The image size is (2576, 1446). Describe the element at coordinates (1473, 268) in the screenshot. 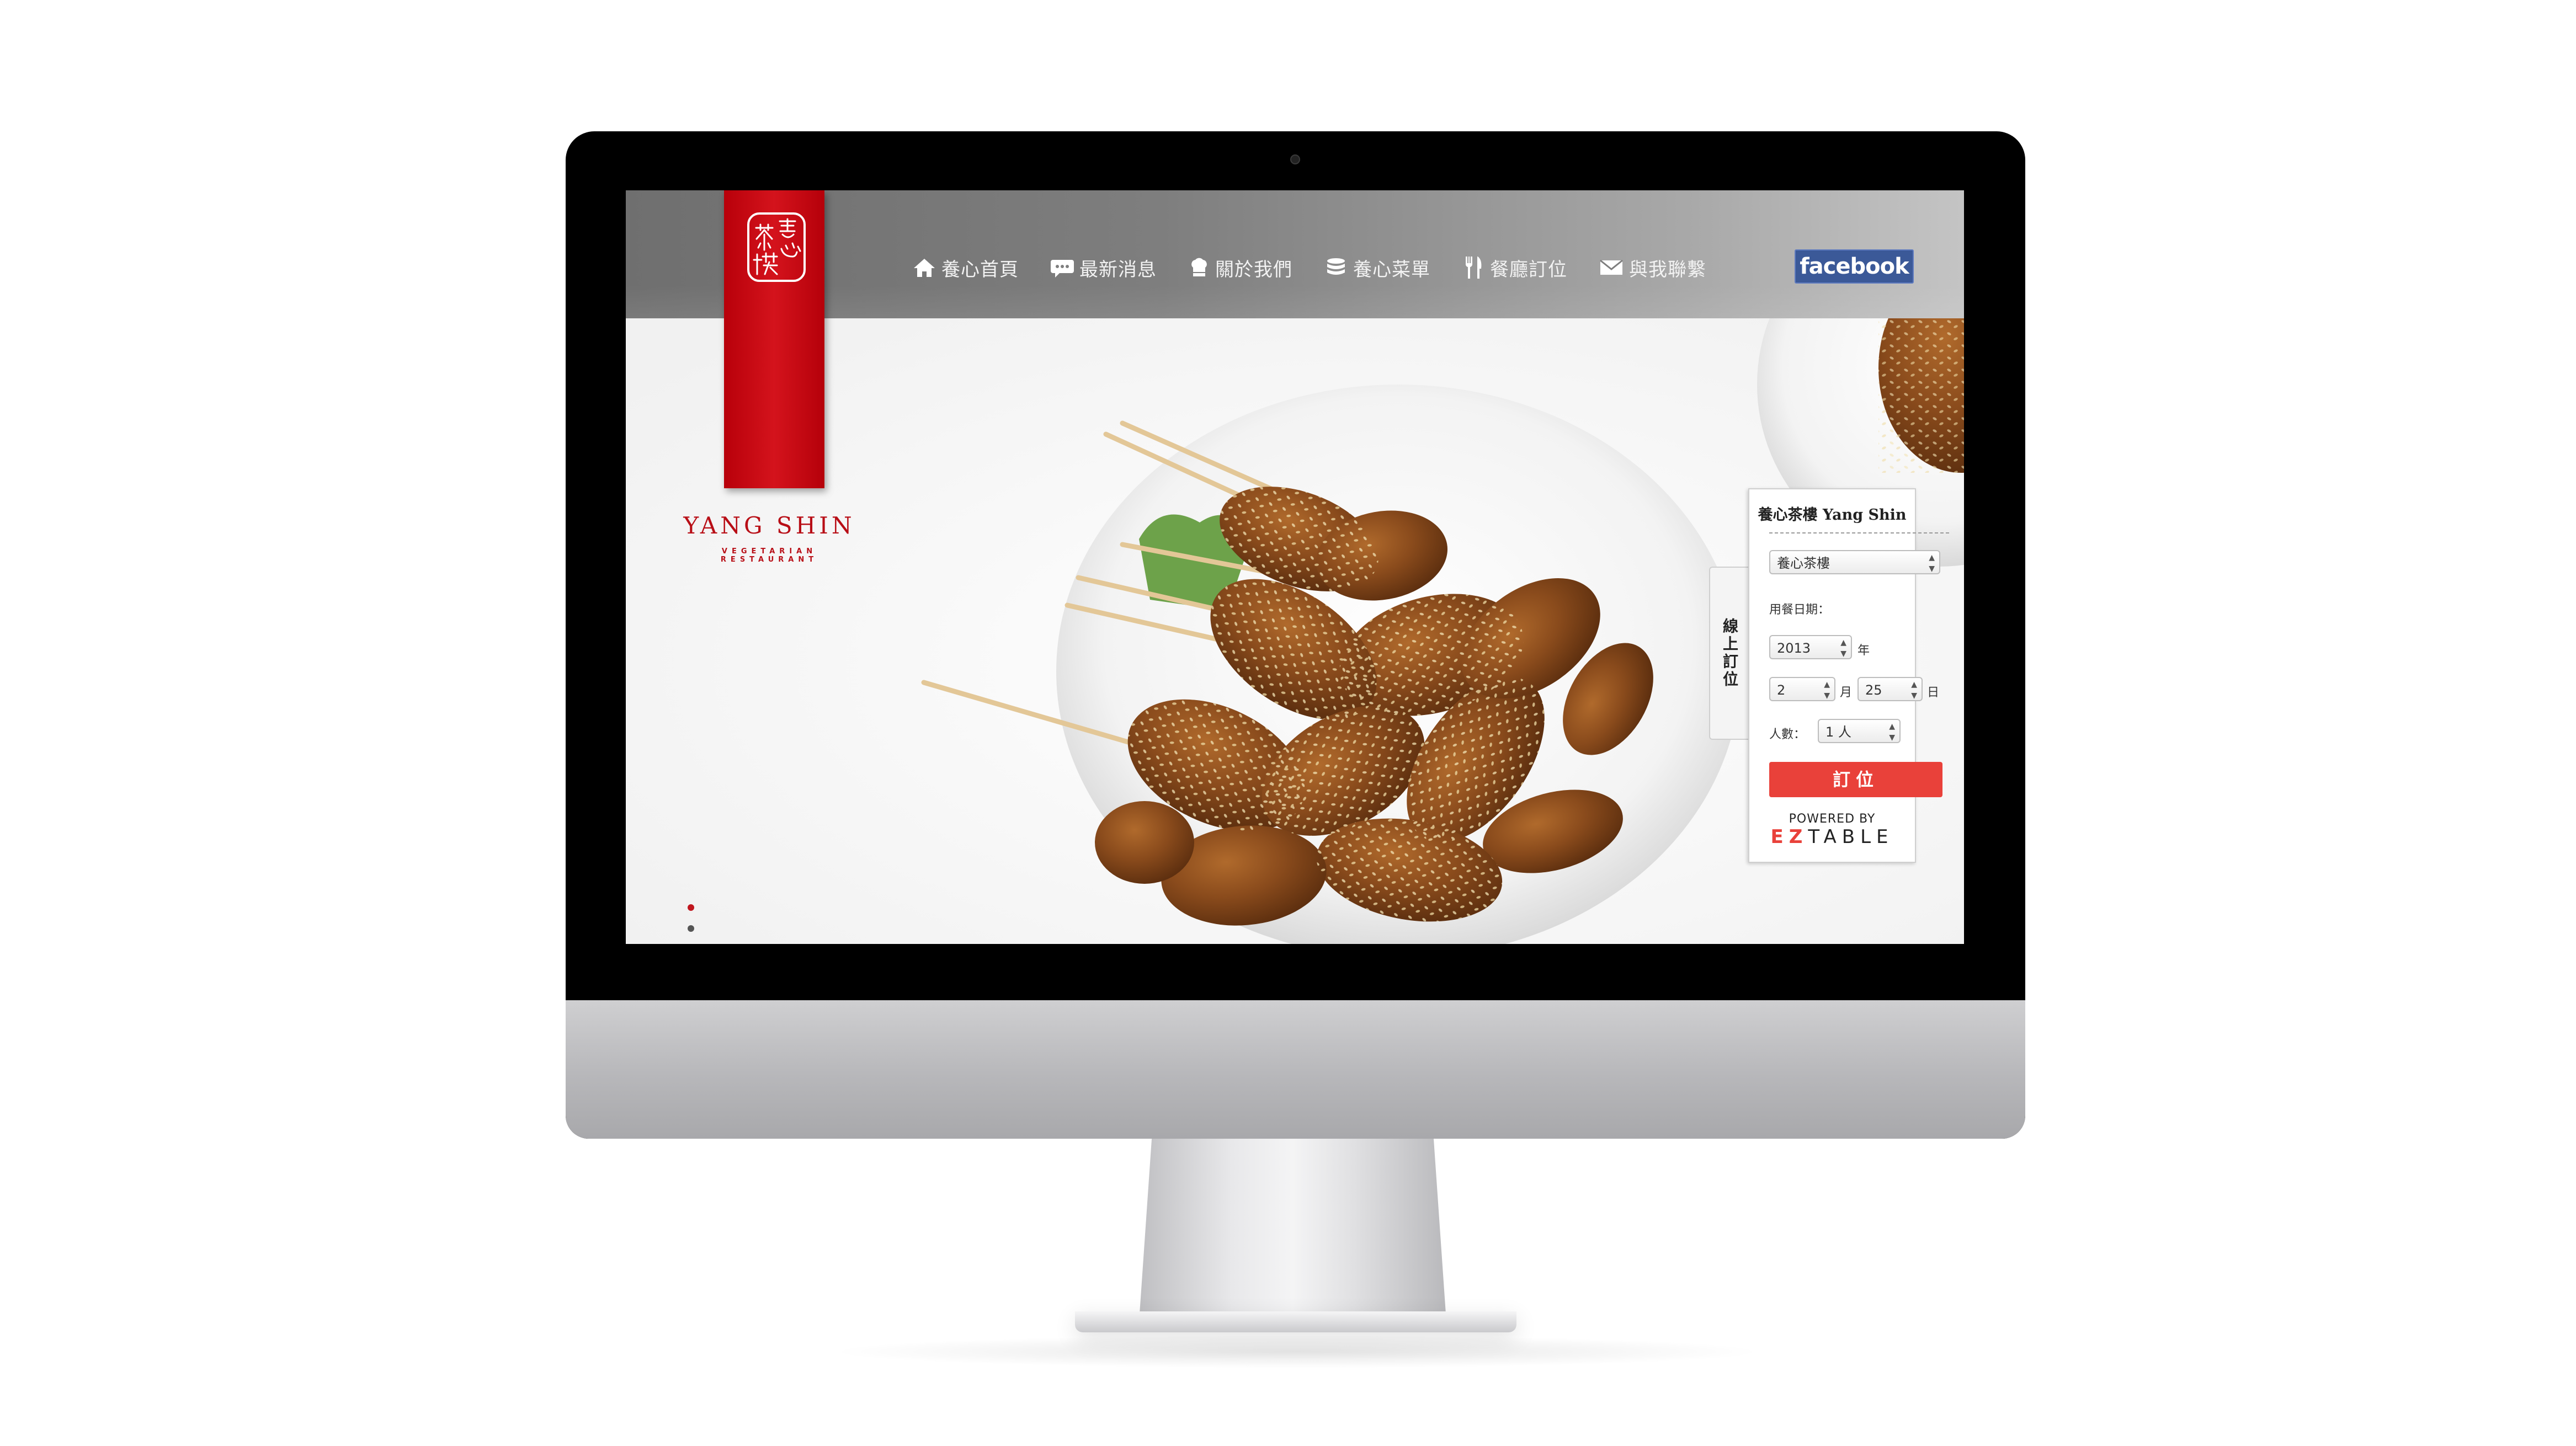

I see `fork-knife-icon` at that location.